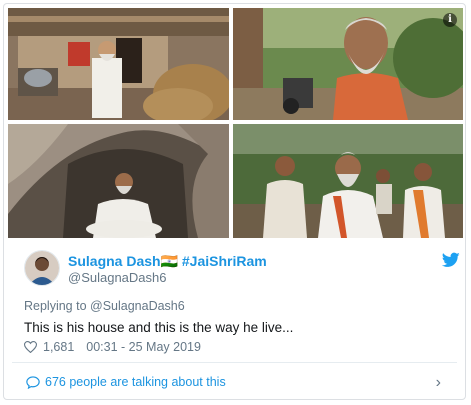 This screenshot has width=471, height=405. What do you see at coordinates (234, 362) in the screenshot?
I see `divider` at bounding box center [234, 362].